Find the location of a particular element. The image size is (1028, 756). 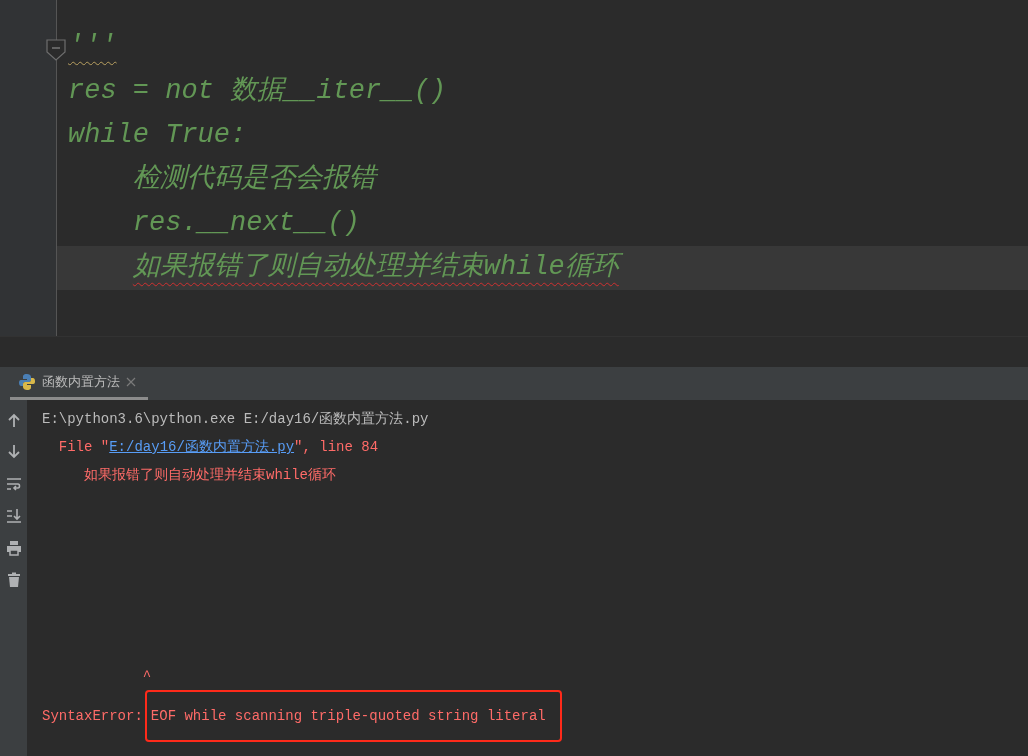

code-line: ''' is located at coordinates (92, 46).